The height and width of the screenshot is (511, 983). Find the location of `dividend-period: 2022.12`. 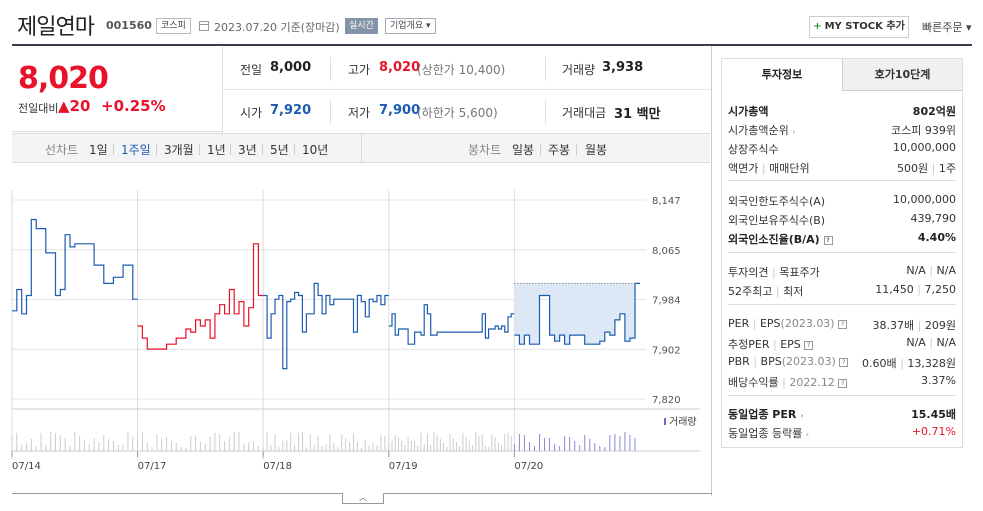

dividend-period: 2022.12 is located at coordinates (812, 382).